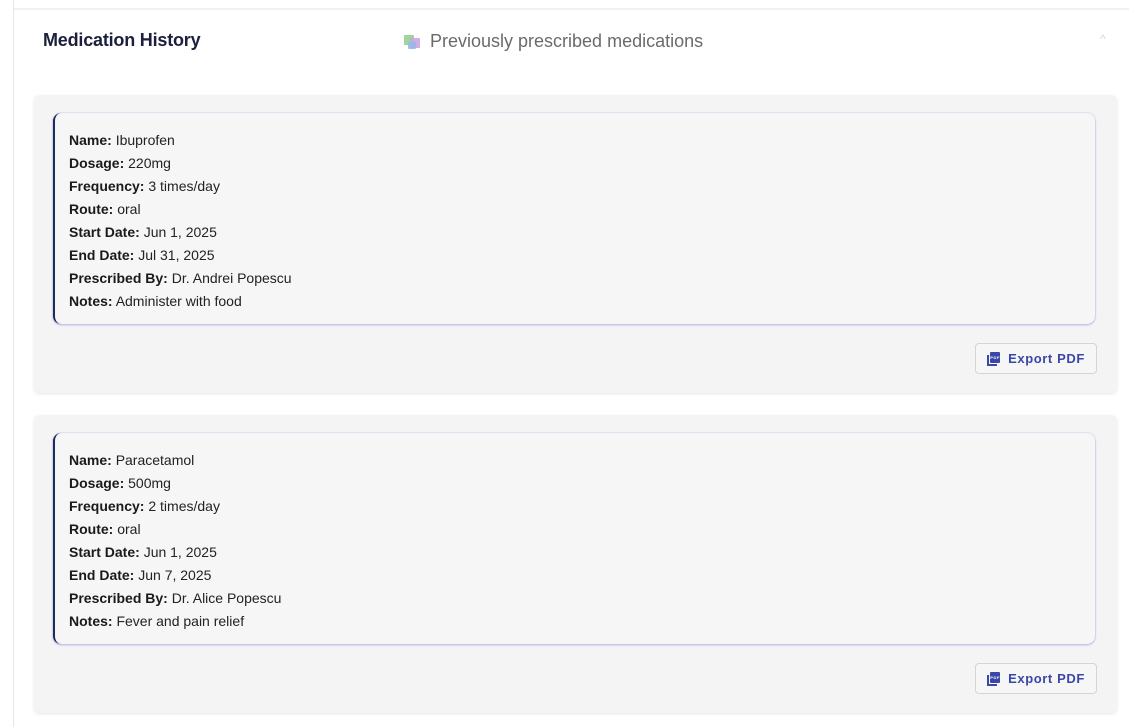  Describe the element at coordinates (231, 278) in the screenshot. I see `medication-prescriber: Dr. Andrei Popescu` at that location.